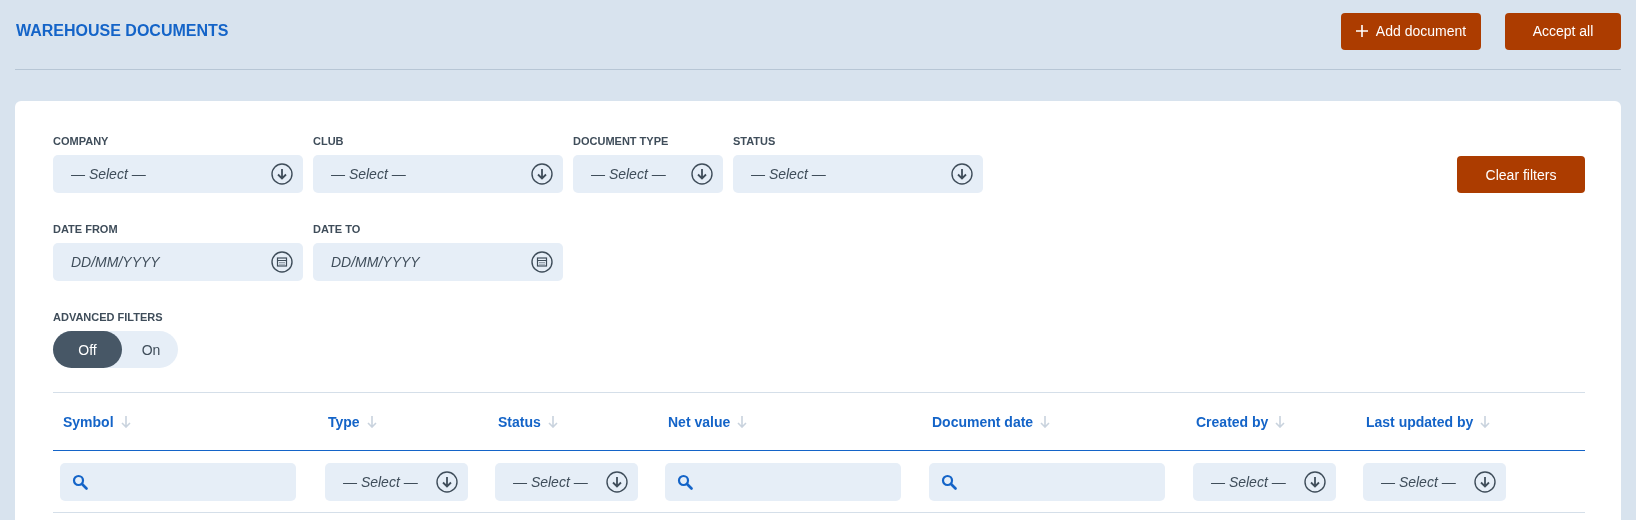 The width and height of the screenshot is (1636, 520). What do you see at coordinates (1563, 31) in the screenshot?
I see `accept-all-button: Accept all` at bounding box center [1563, 31].